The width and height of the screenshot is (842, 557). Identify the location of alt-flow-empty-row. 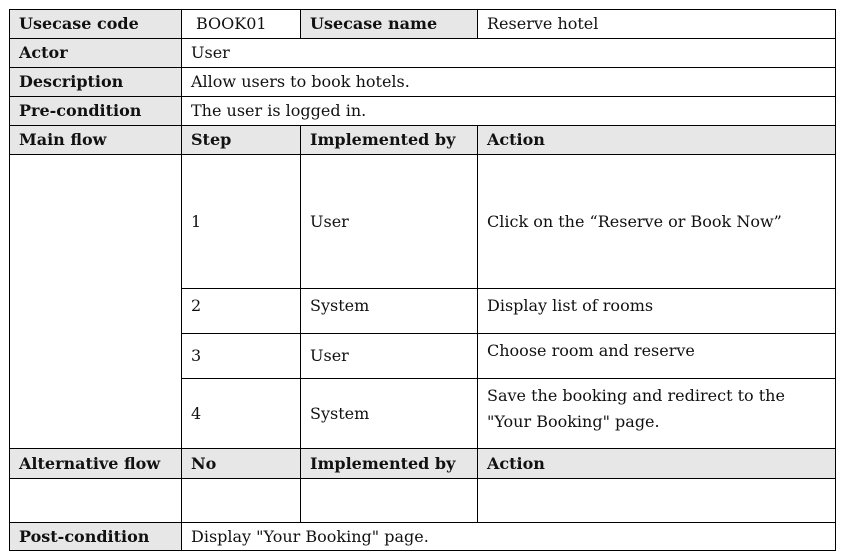
(422, 500).